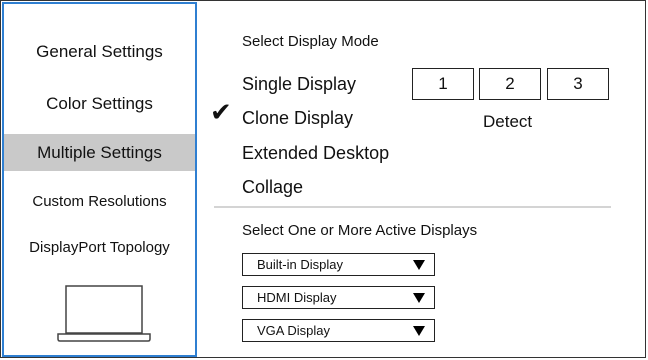 The height and width of the screenshot is (360, 648). What do you see at coordinates (300, 264) in the screenshot?
I see `select-value: Built-in Display` at bounding box center [300, 264].